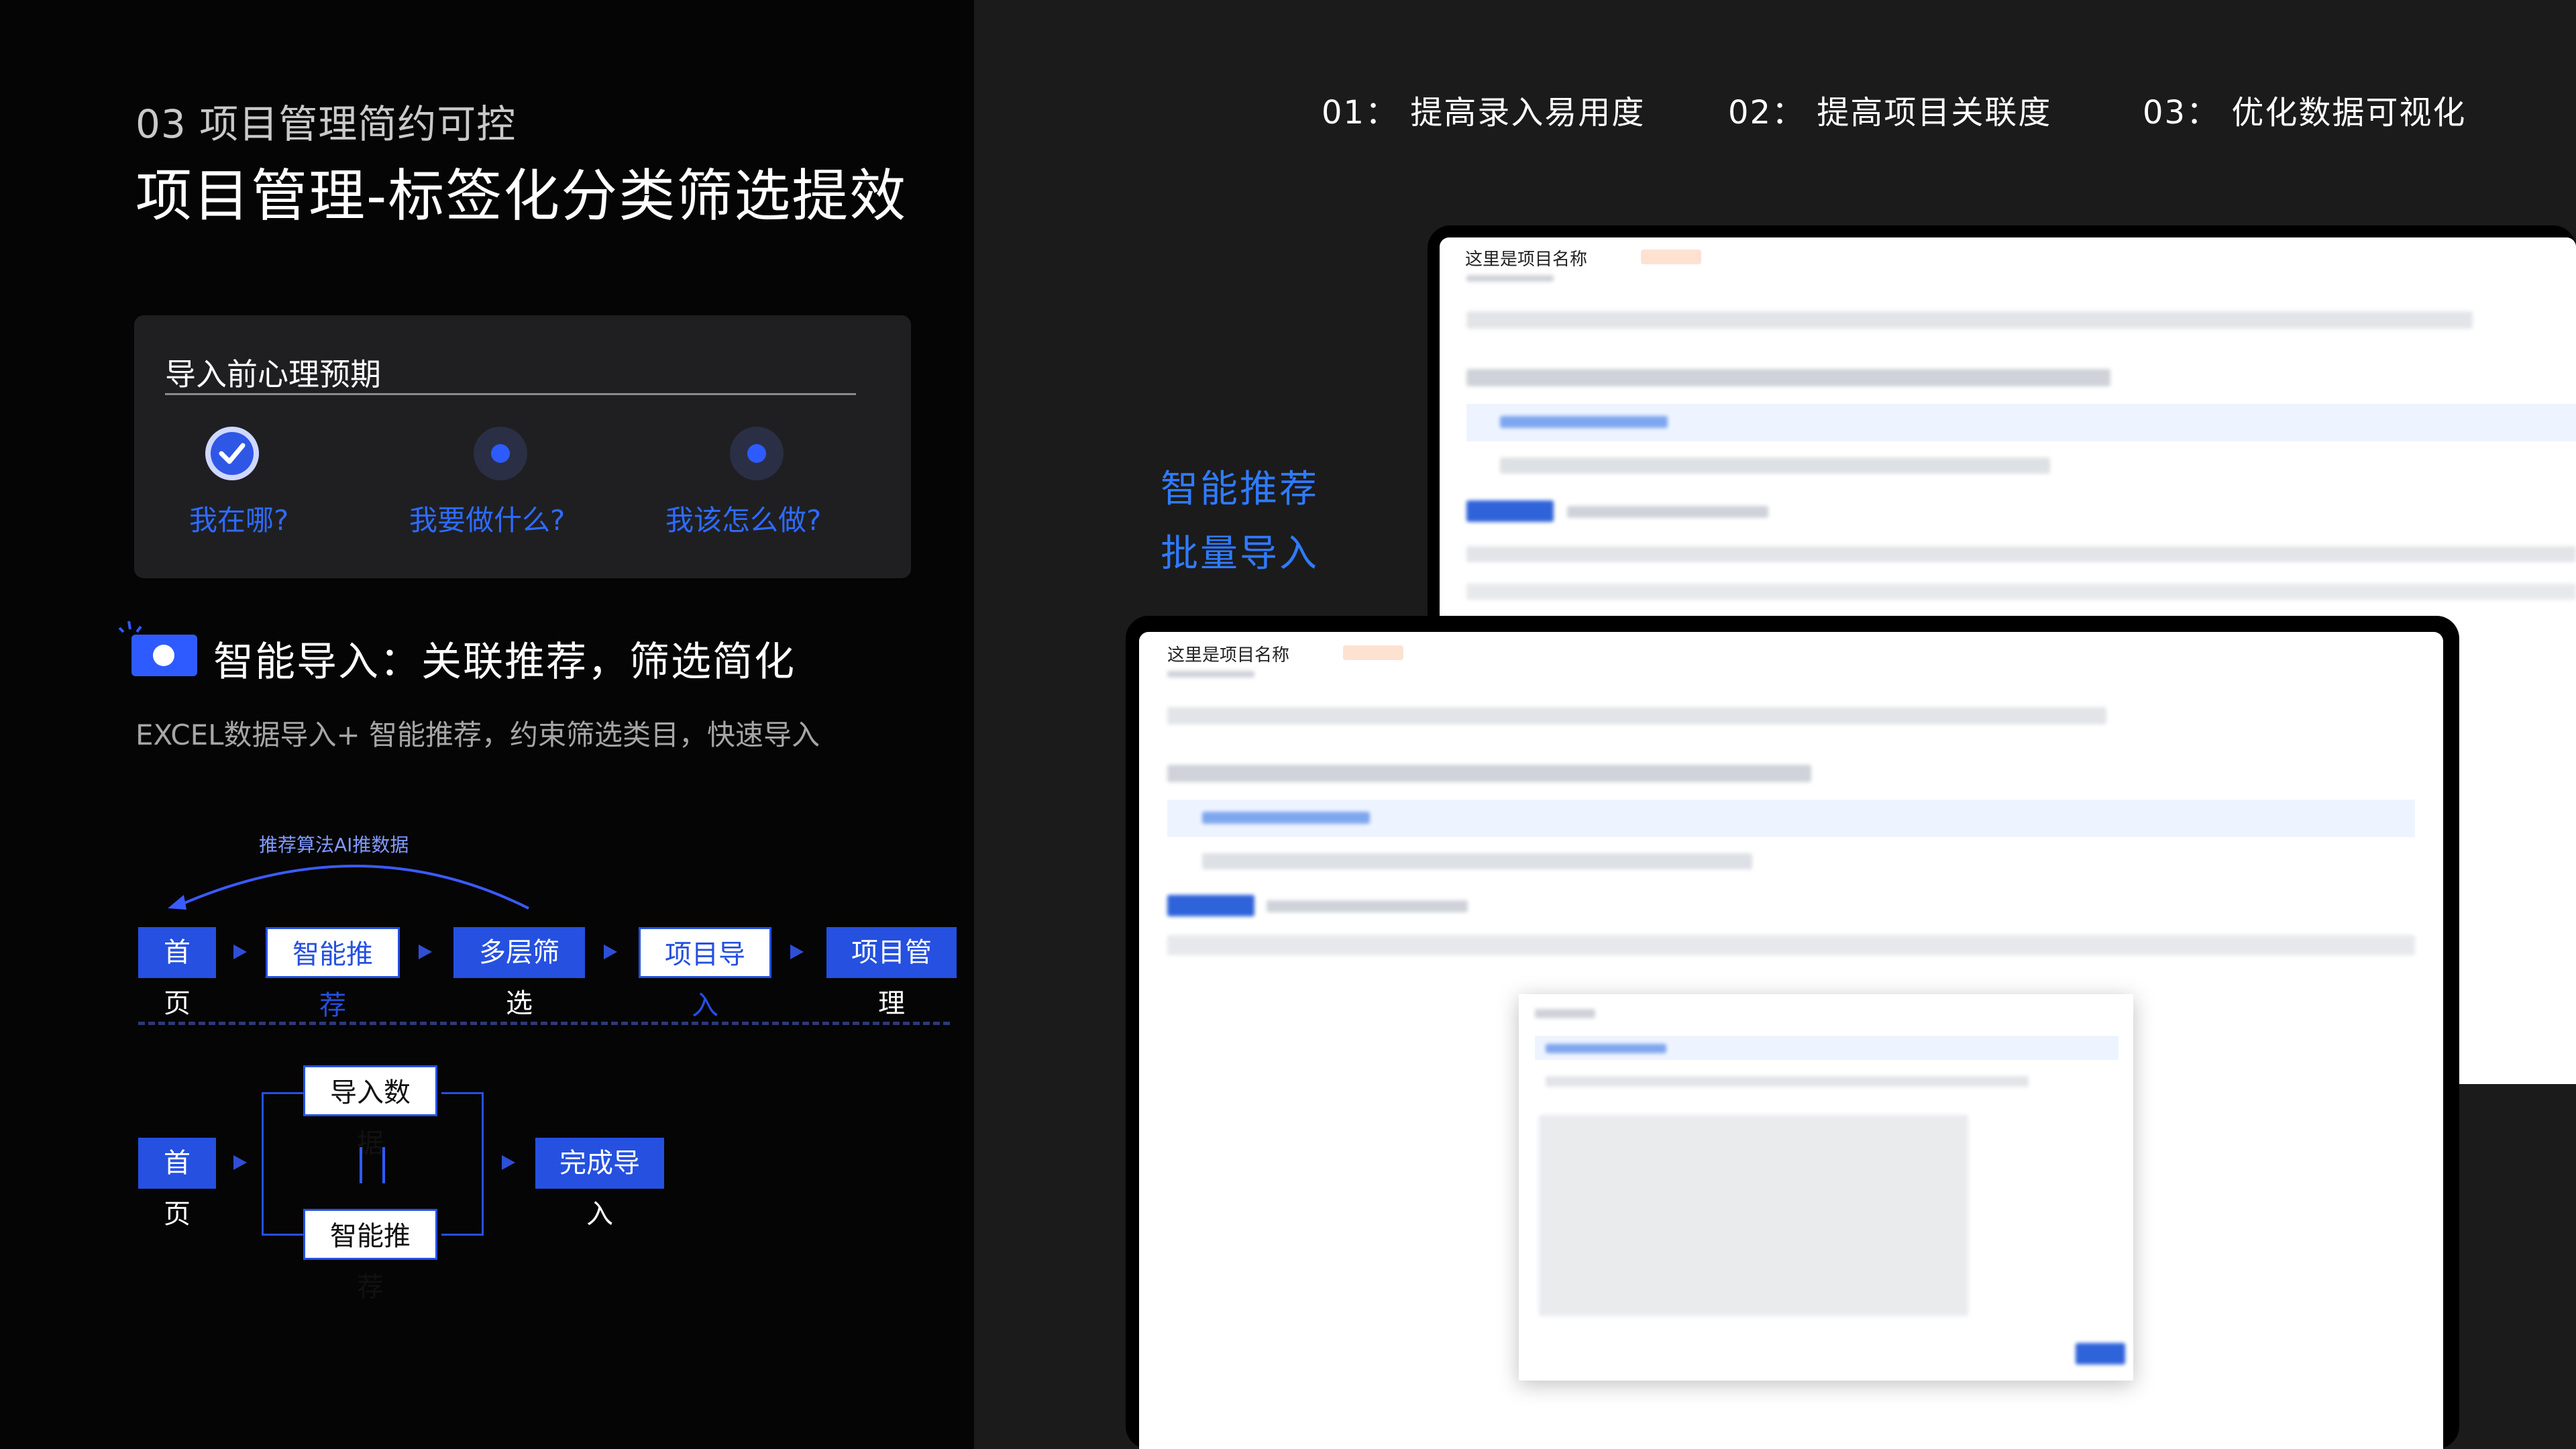 The width and height of the screenshot is (2576, 1449). I want to click on question-label: 我在哪?, so click(239, 520).